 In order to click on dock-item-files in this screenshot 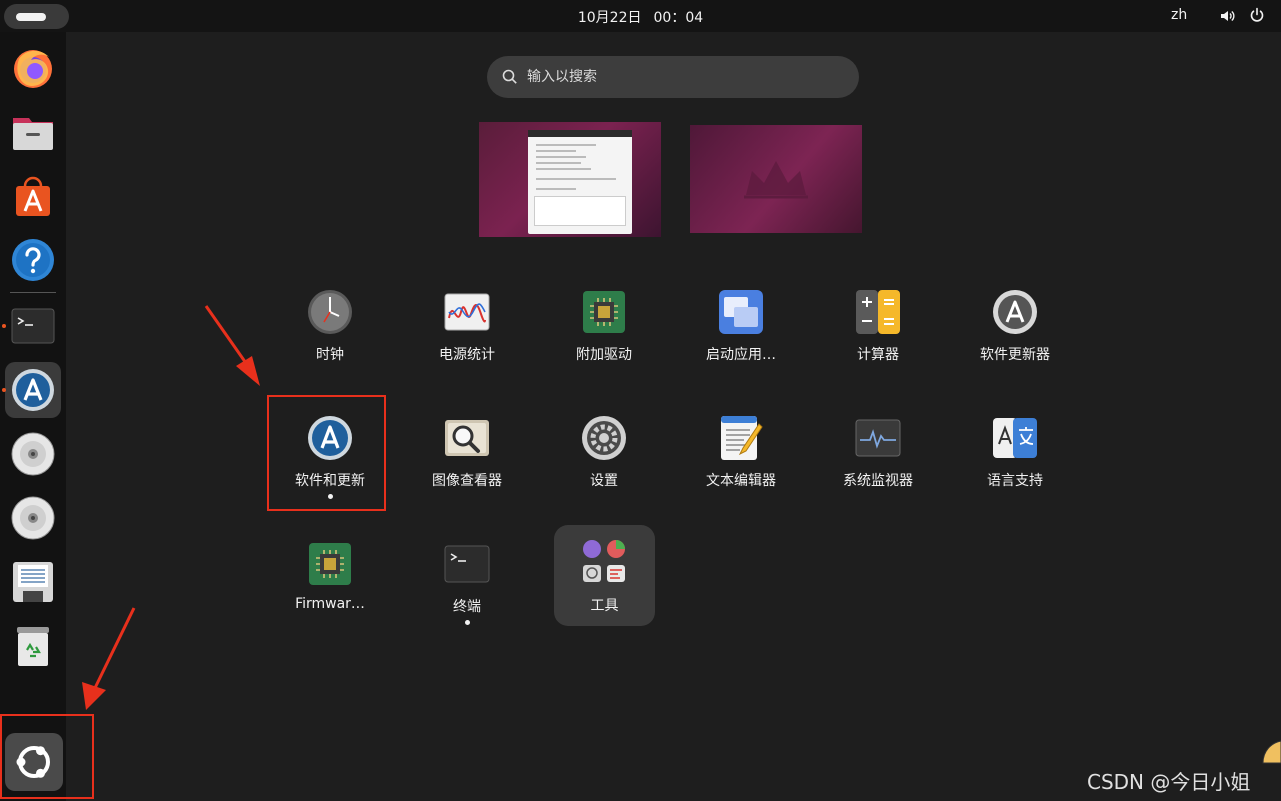, I will do `click(33, 132)`.